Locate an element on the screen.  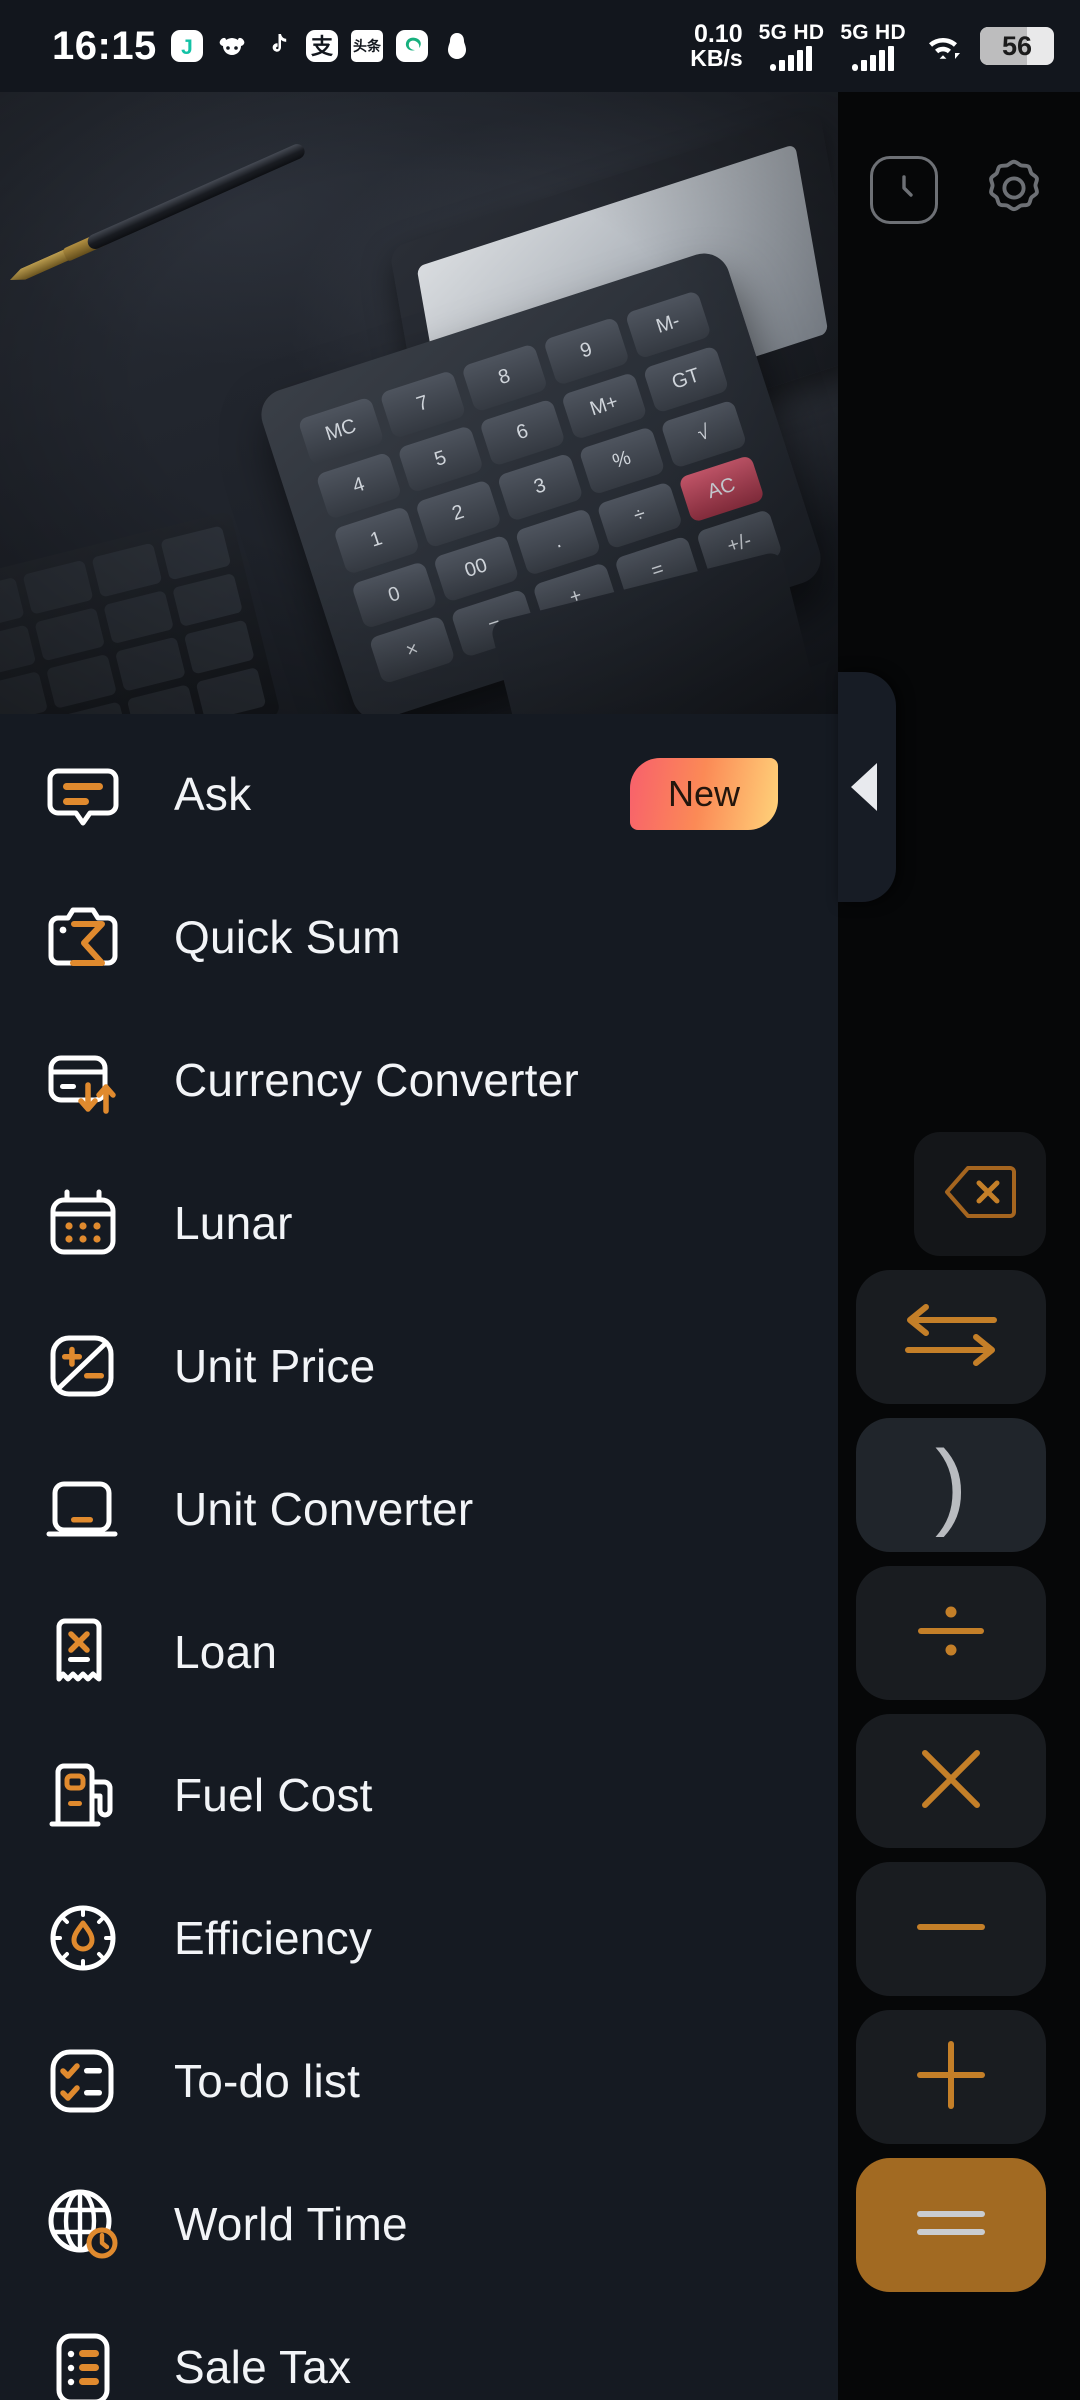
menu-item-label: Sale Tax is located at coordinates (263, 2366).